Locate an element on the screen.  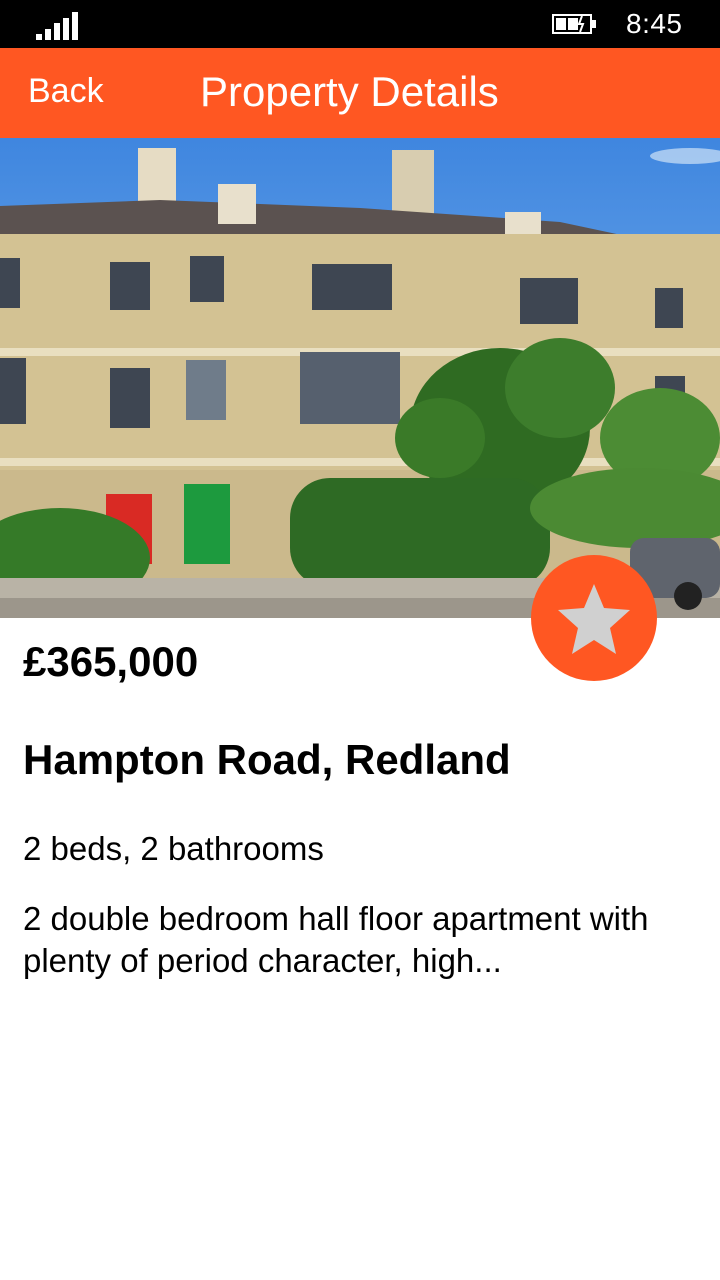
star-icon is located at coordinates (594, 619).